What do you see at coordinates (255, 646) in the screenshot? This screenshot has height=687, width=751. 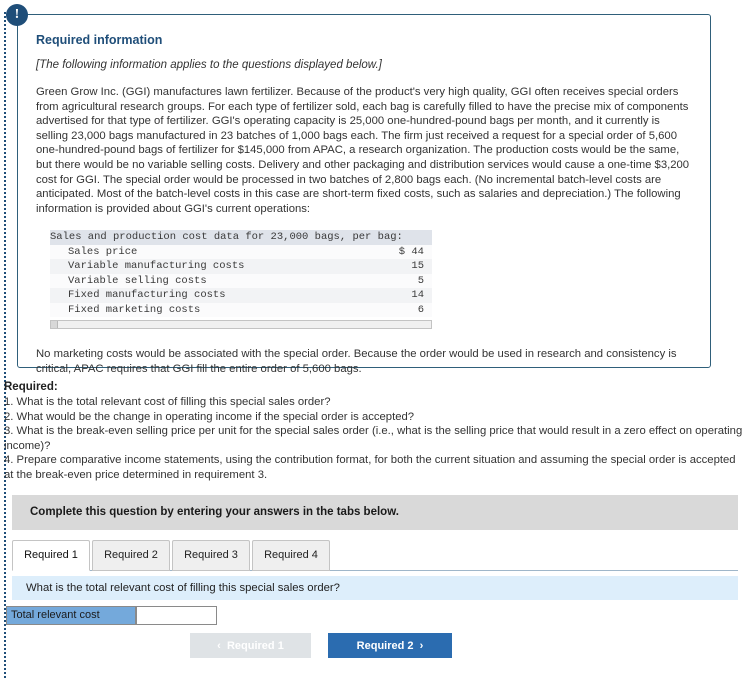 I see `previous-required-label: Required 1` at bounding box center [255, 646].